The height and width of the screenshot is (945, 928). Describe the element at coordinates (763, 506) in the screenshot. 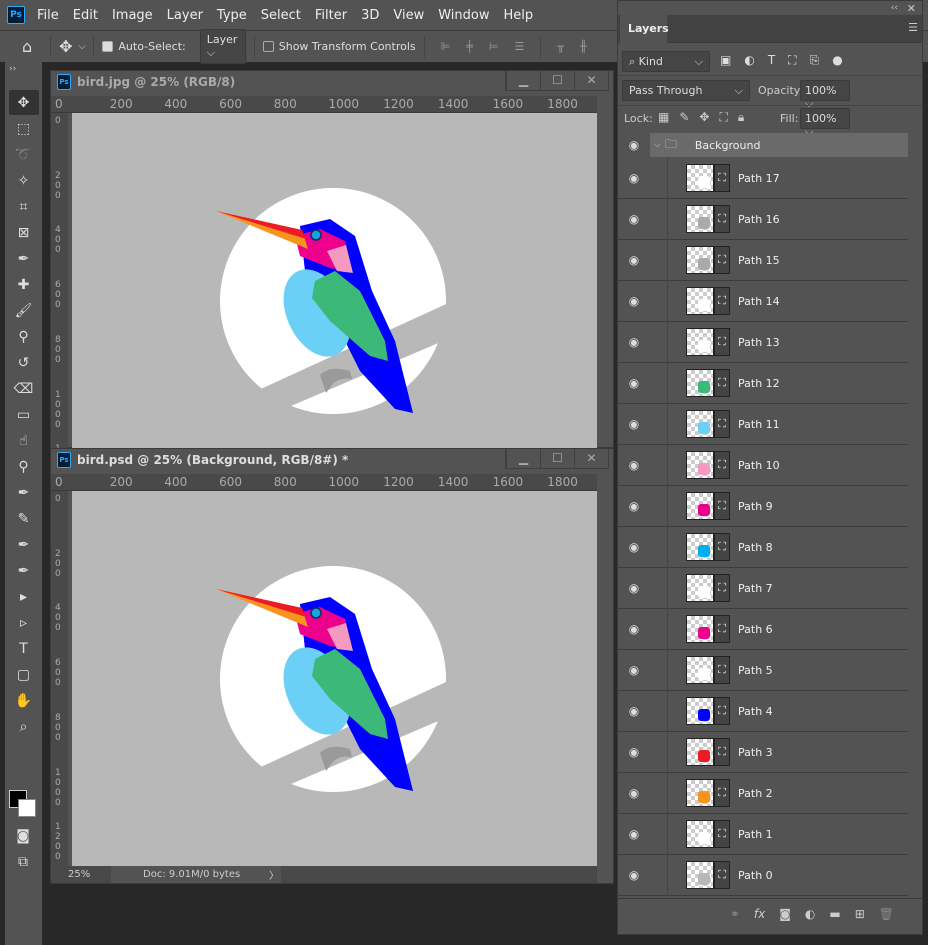

I see `layer-row: ◉ ⛶ Path 9` at that location.